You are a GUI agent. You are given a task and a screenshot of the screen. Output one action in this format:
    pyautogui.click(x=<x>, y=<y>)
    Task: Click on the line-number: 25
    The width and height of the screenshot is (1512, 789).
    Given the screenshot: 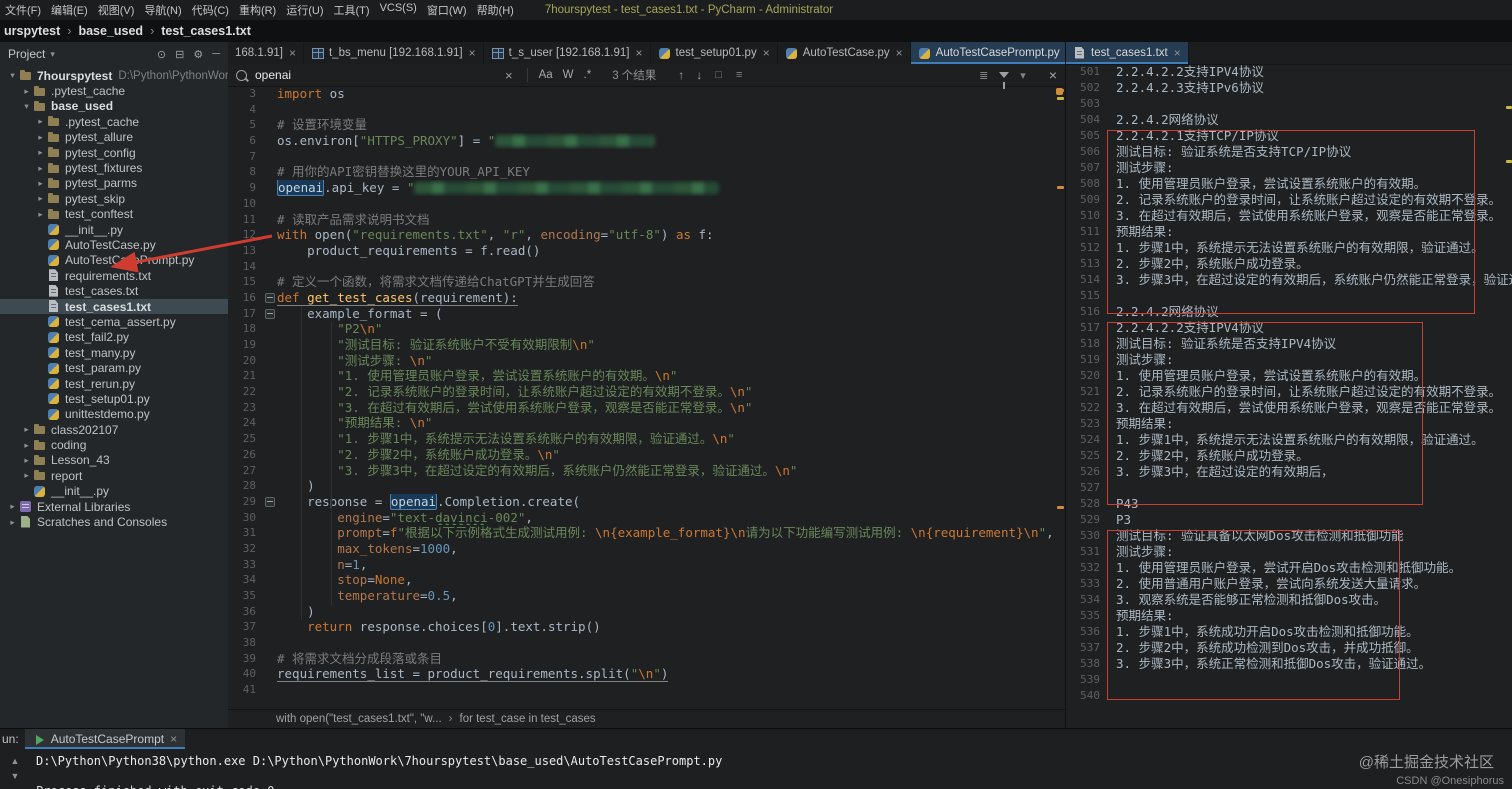 What is the action you would take?
    pyautogui.click(x=245, y=439)
    